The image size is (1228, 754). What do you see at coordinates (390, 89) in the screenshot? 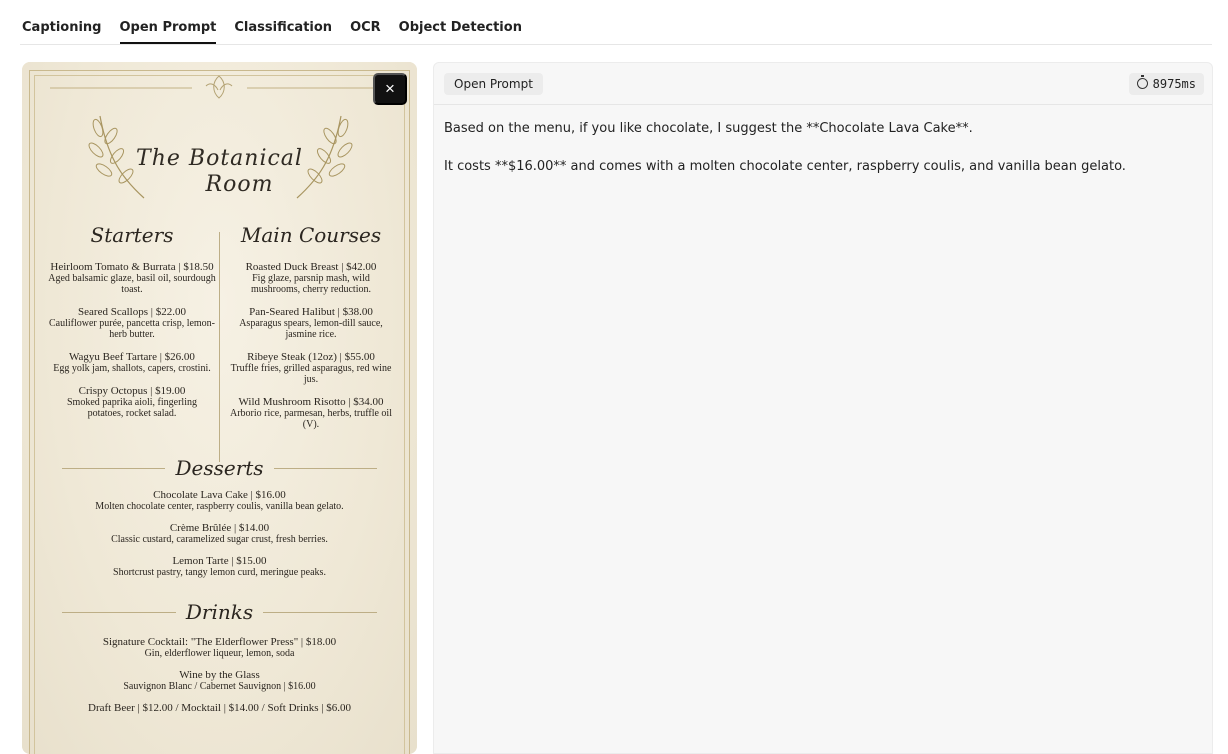
I see `close-image-button: ×` at bounding box center [390, 89].